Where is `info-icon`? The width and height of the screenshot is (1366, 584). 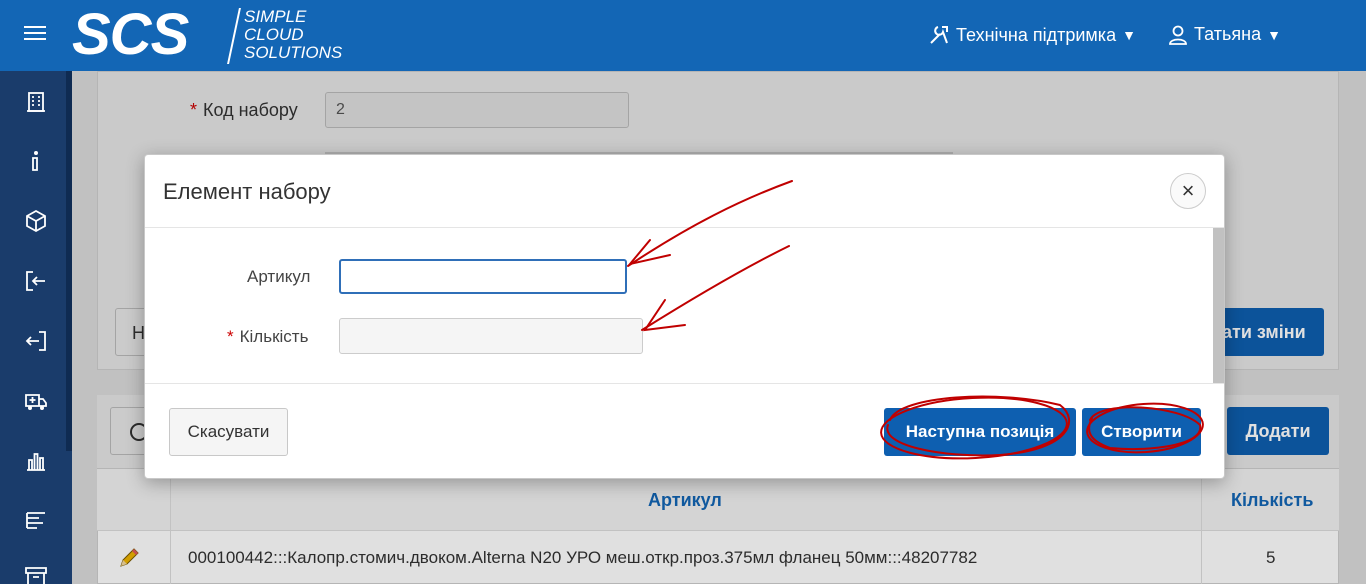 info-icon is located at coordinates (36, 161).